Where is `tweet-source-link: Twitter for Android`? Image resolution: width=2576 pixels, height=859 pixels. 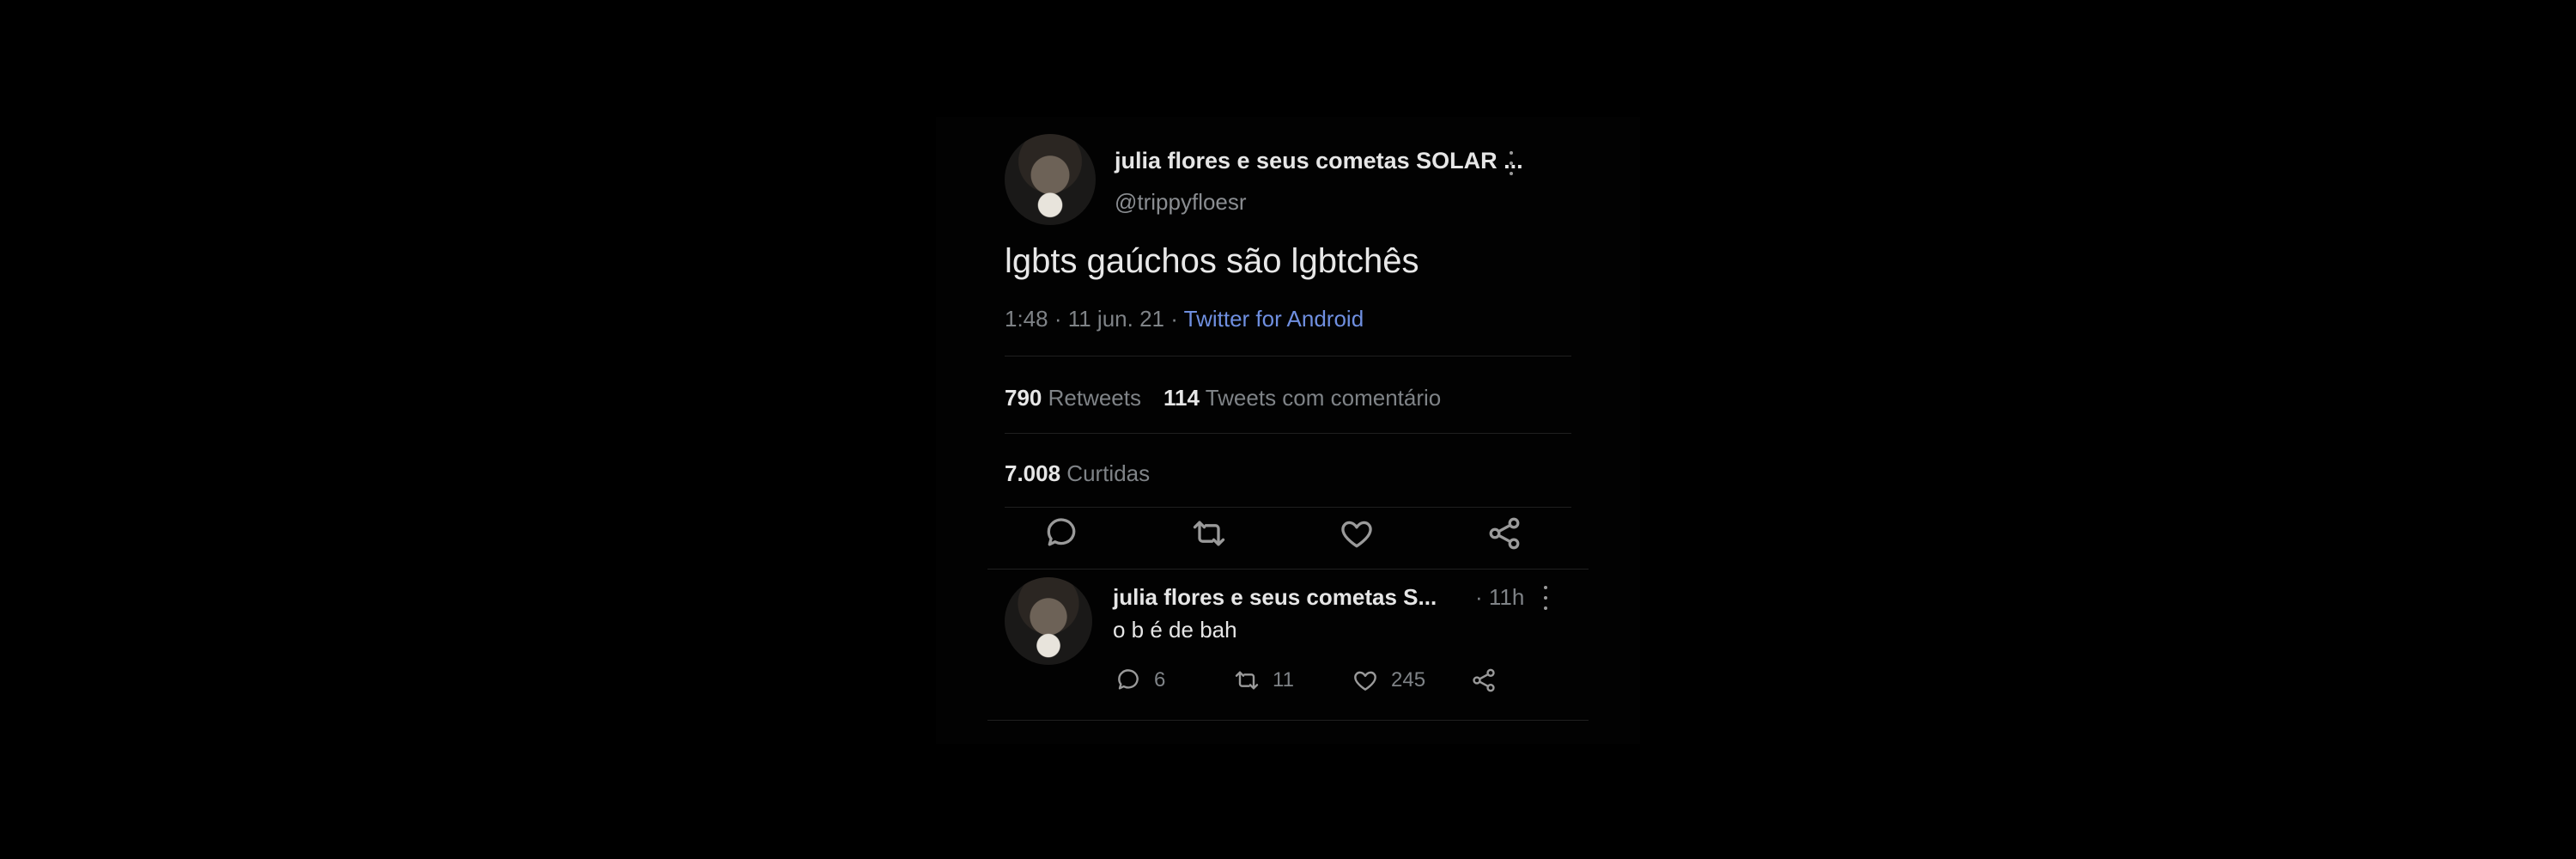 tweet-source-link: Twitter for Android is located at coordinates (1274, 319).